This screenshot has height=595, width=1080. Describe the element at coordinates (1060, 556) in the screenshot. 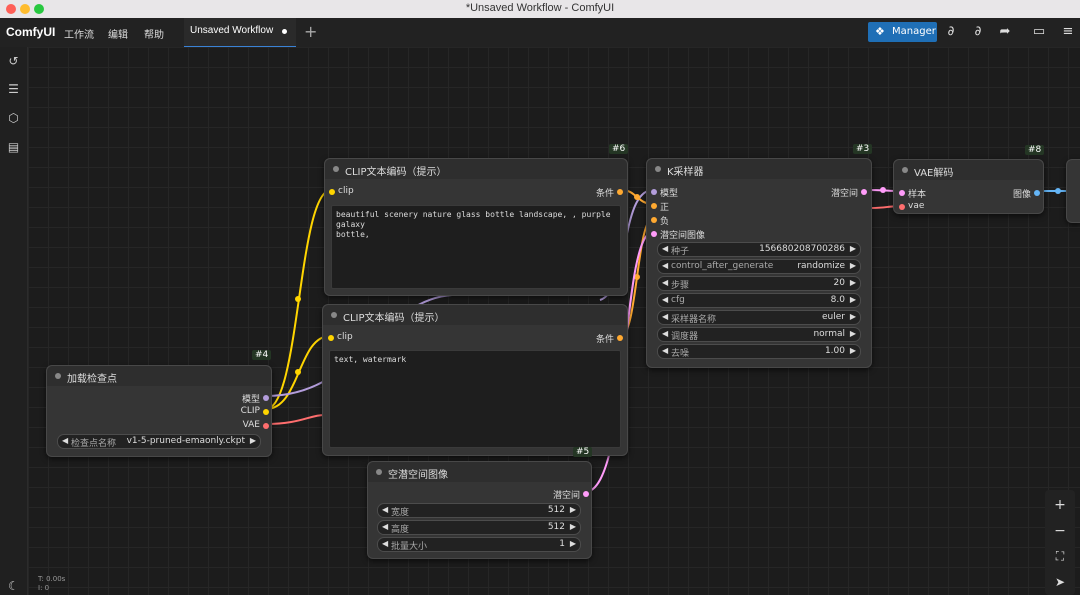

I see `fit-view-icon: ⛶` at that location.